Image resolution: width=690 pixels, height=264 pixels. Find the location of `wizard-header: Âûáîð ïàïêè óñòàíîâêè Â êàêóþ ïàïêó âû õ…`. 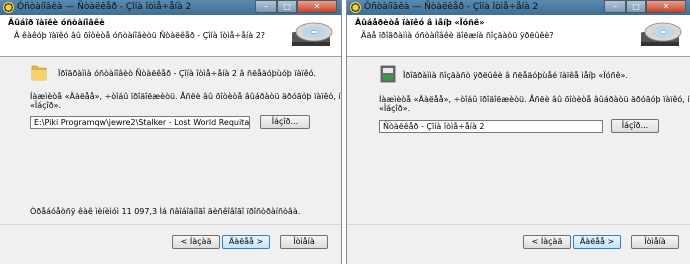

wizard-header: Âûáîð ïàïêè óñòàíîâêè Â êàêóþ ïàïêó âû õ… is located at coordinates (170, 36).